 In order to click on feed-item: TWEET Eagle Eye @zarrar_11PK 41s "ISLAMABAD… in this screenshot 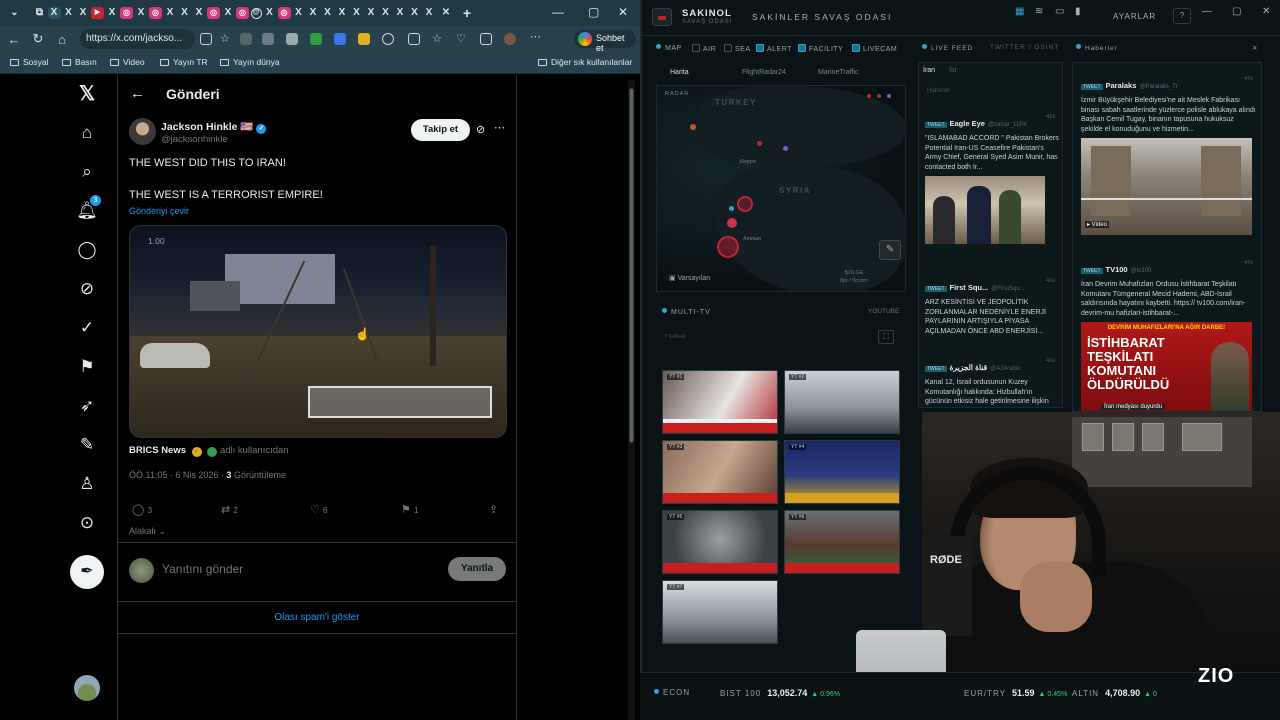, I will do `click(992, 178)`.